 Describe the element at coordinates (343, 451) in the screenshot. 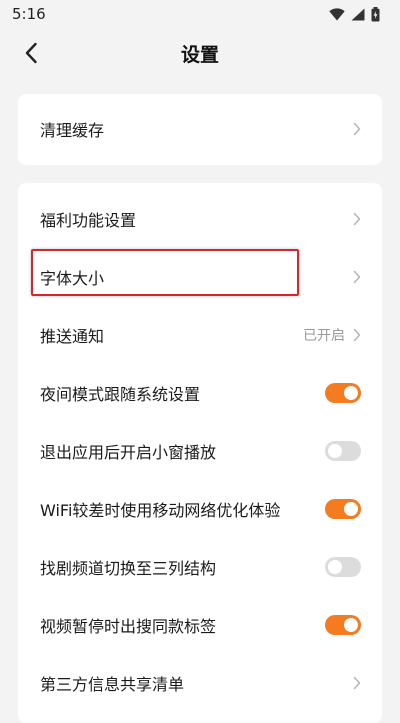

I see `mini-window-toggle` at that location.